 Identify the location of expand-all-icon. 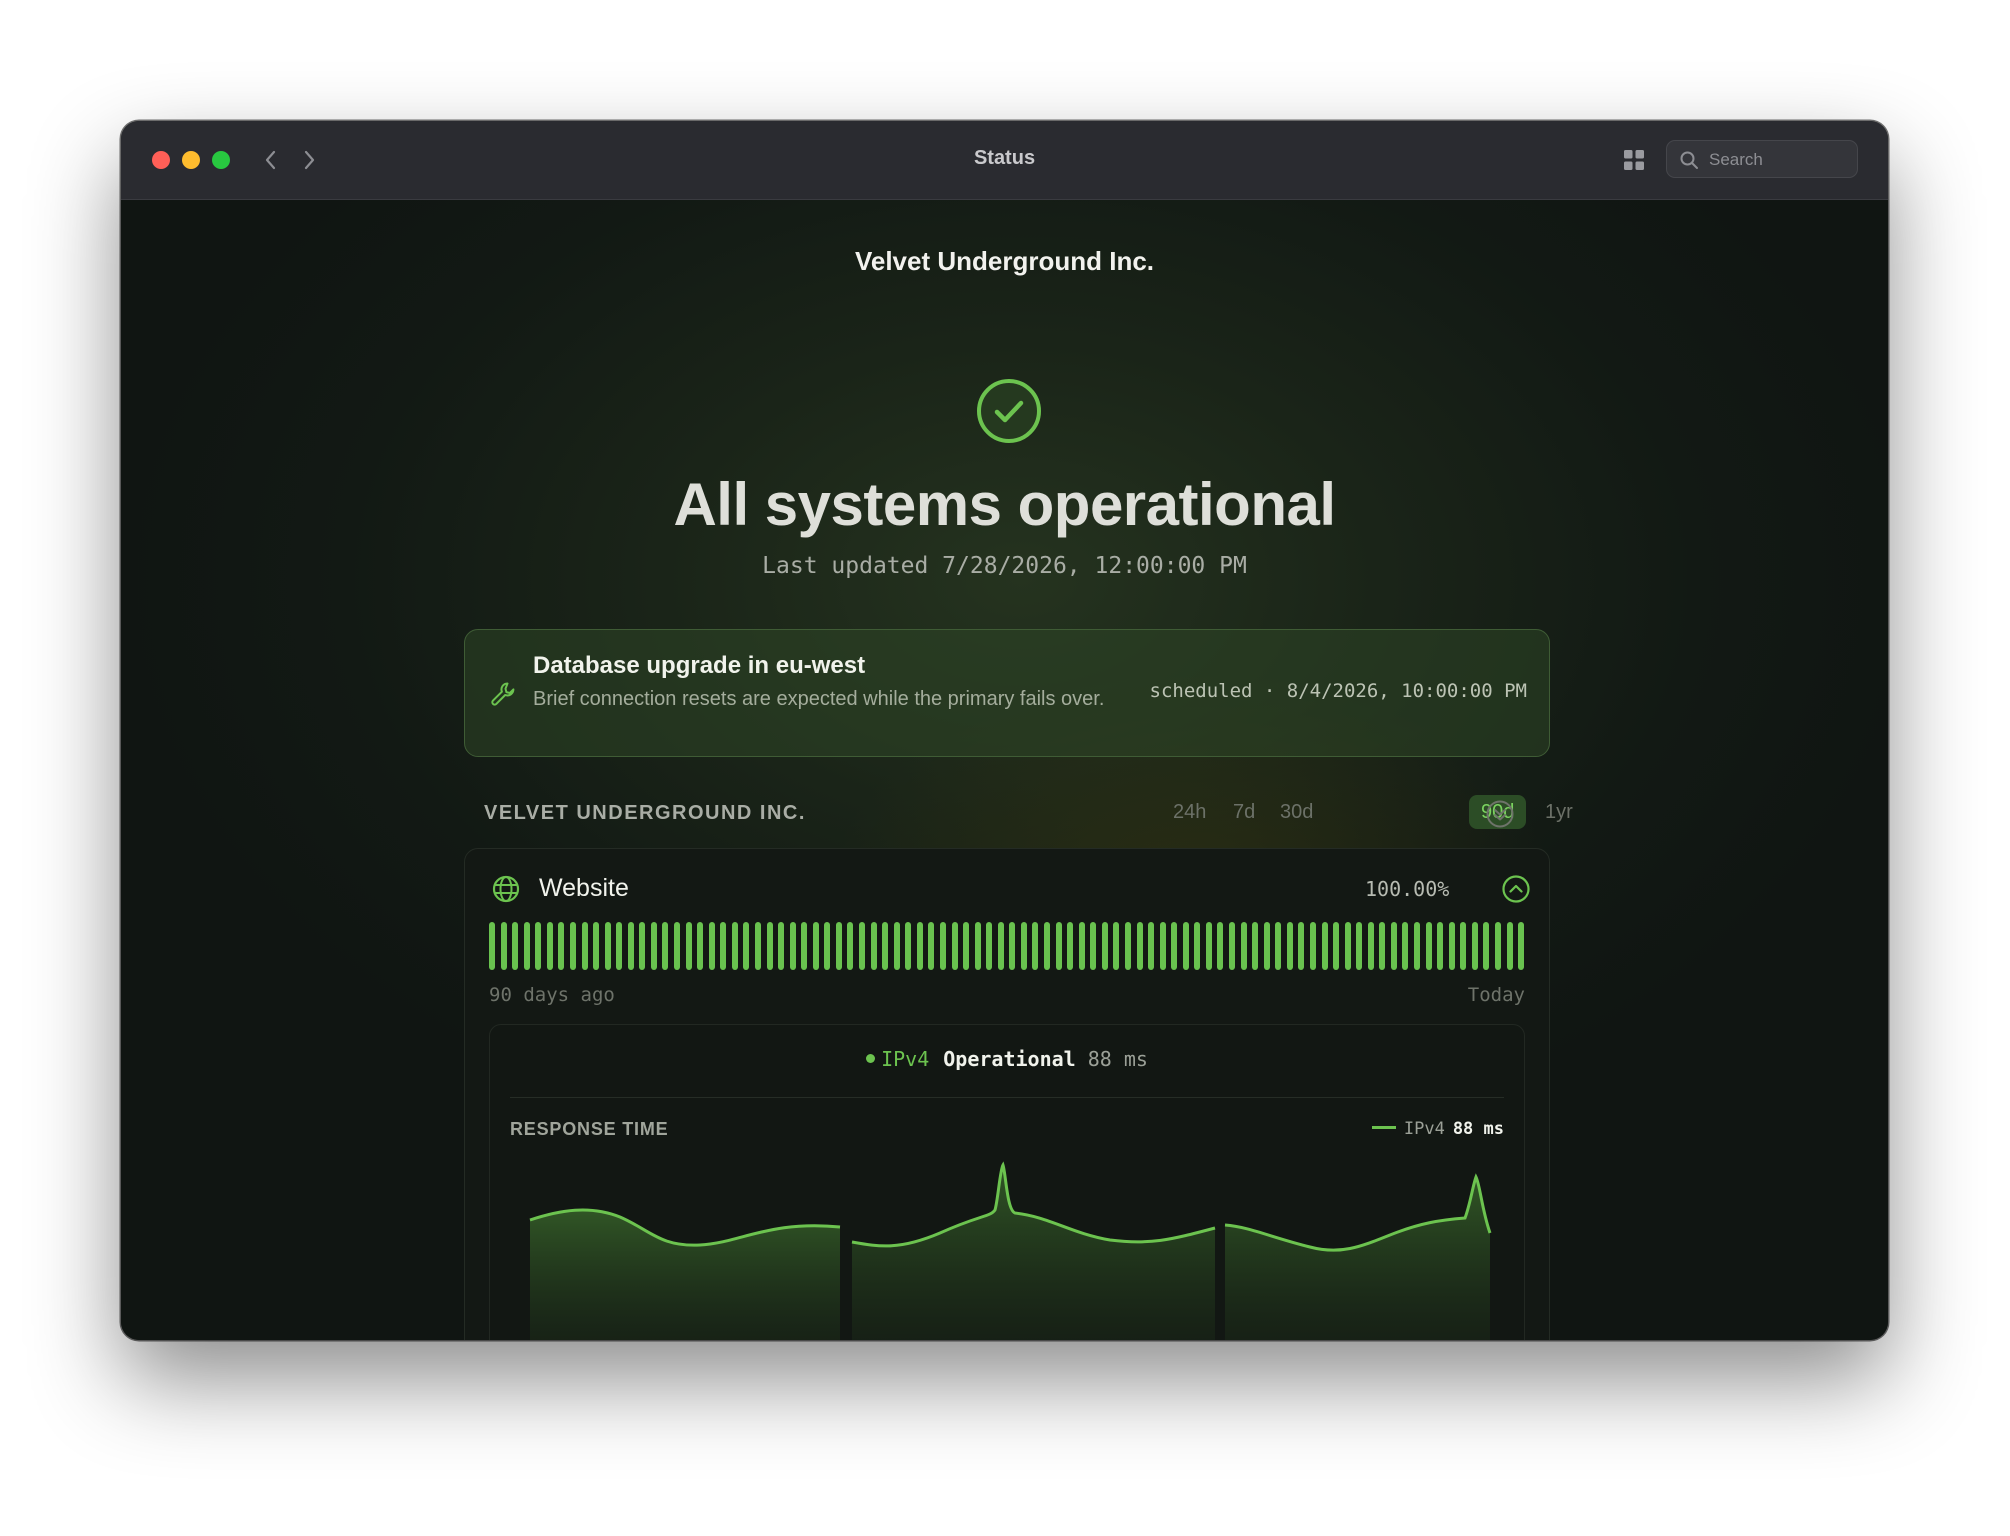
(1500, 814).